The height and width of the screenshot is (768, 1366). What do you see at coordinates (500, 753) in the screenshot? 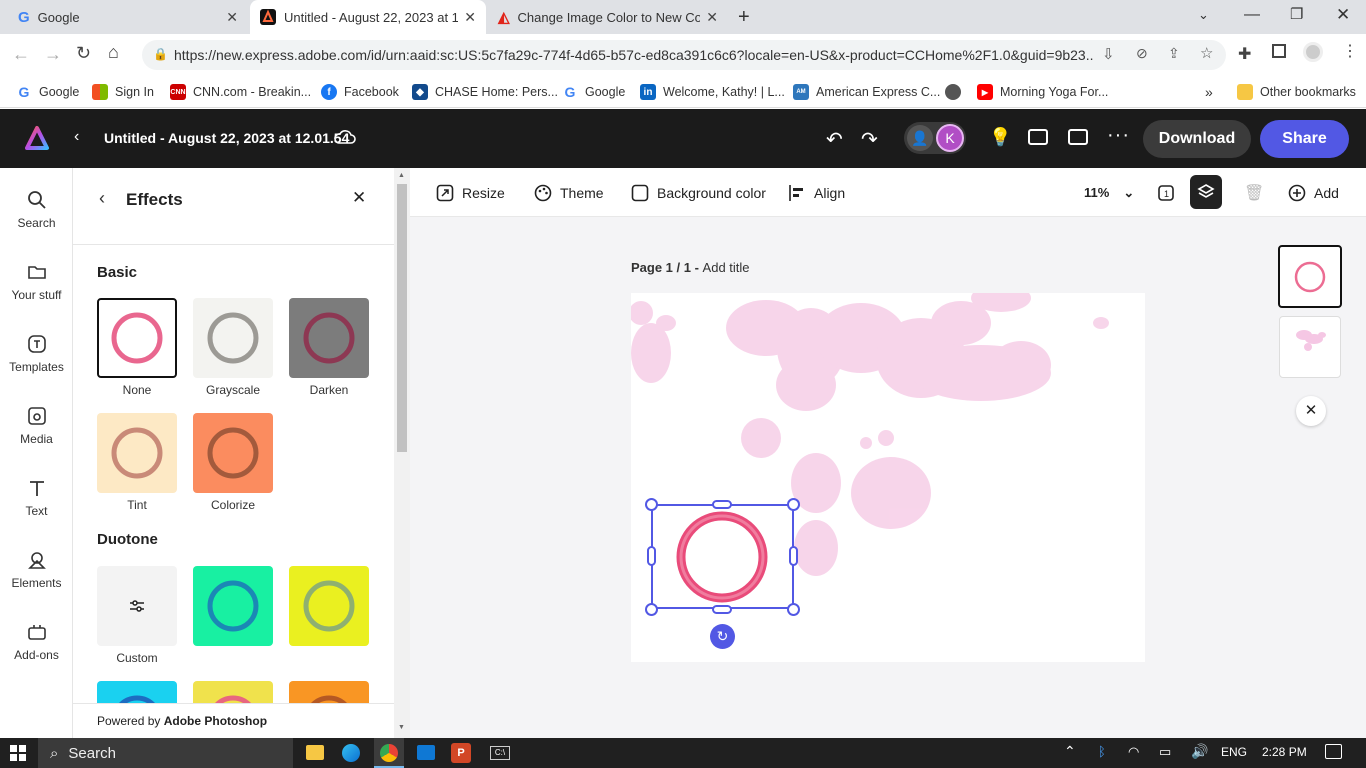
I see `terminal-icon: C:\` at bounding box center [500, 753].